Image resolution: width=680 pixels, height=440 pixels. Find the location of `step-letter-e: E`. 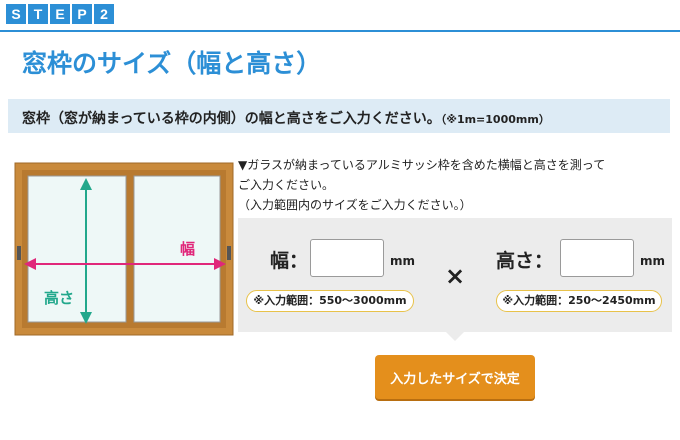

step-letter-e: E is located at coordinates (60, 14).